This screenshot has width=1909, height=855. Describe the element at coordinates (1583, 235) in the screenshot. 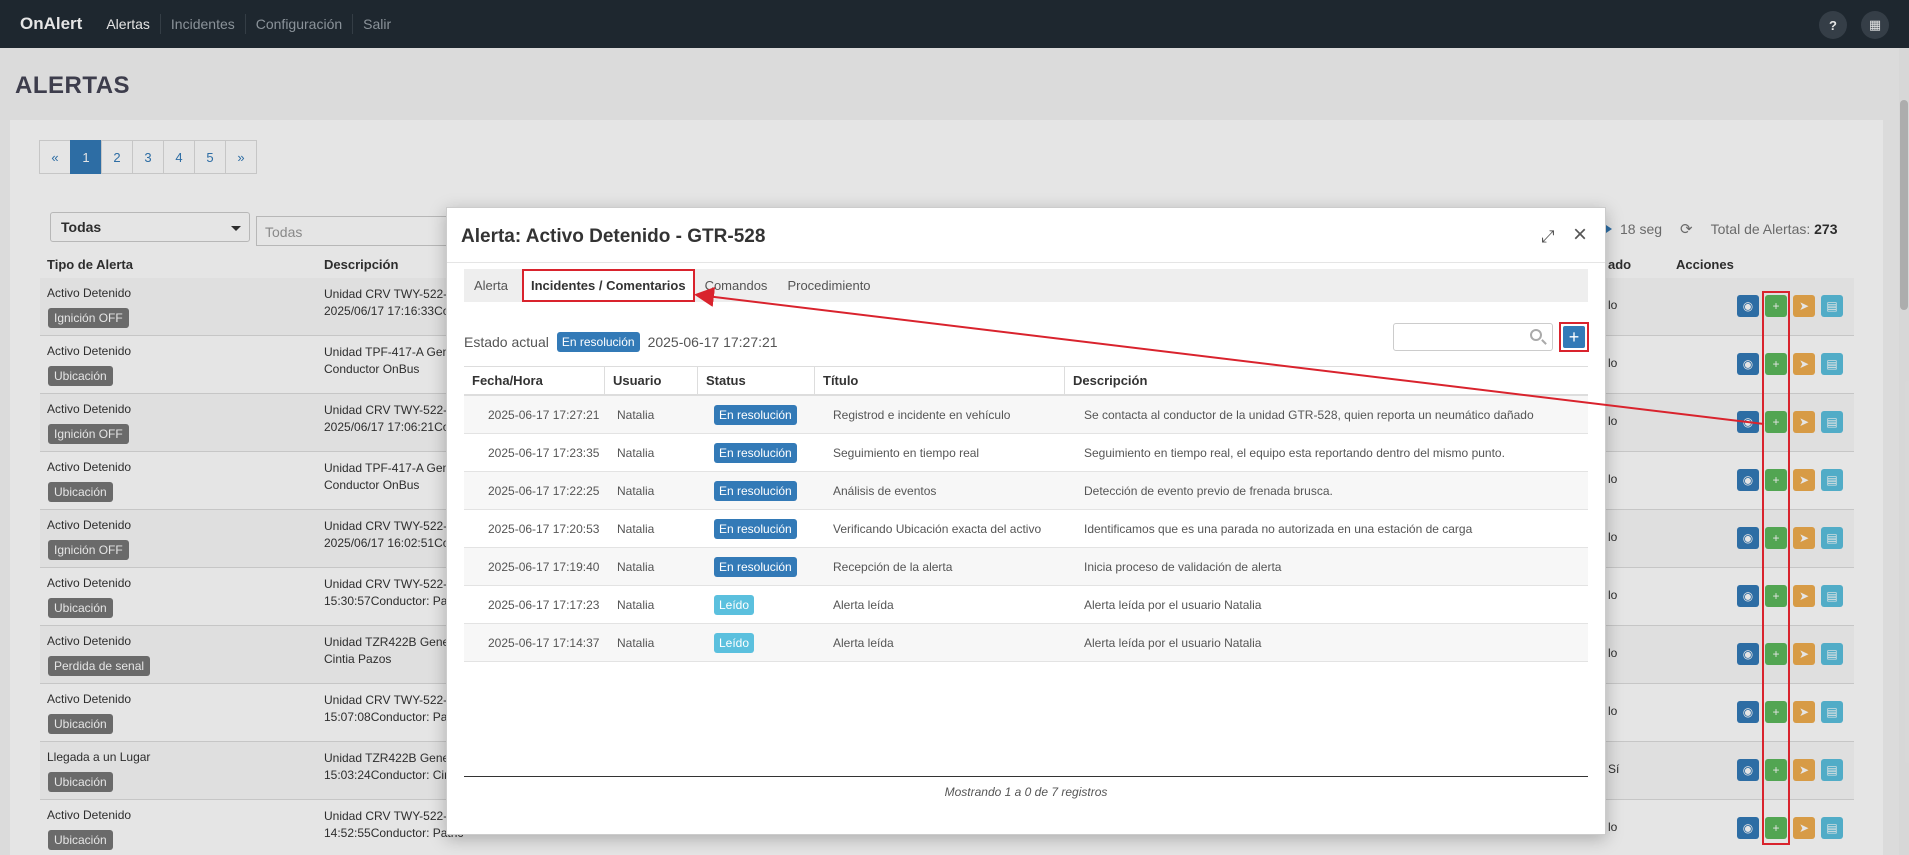

I see `close-icon: ×` at that location.